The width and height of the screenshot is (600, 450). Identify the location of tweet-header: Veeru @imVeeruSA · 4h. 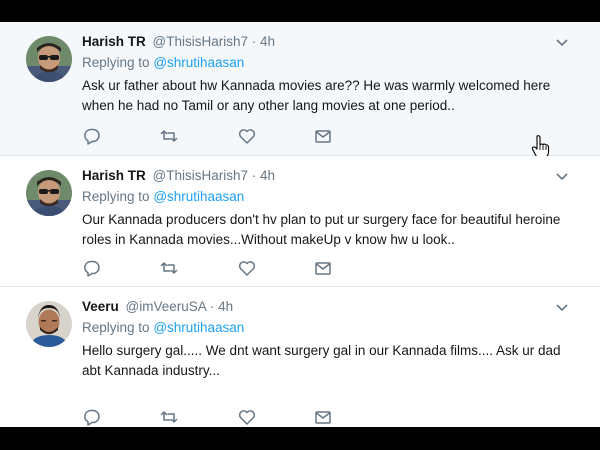
(157, 306).